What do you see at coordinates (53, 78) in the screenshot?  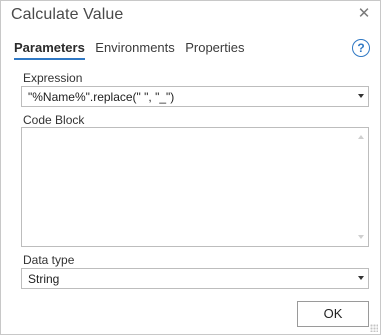 I see `expression-label: Expression` at bounding box center [53, 78].